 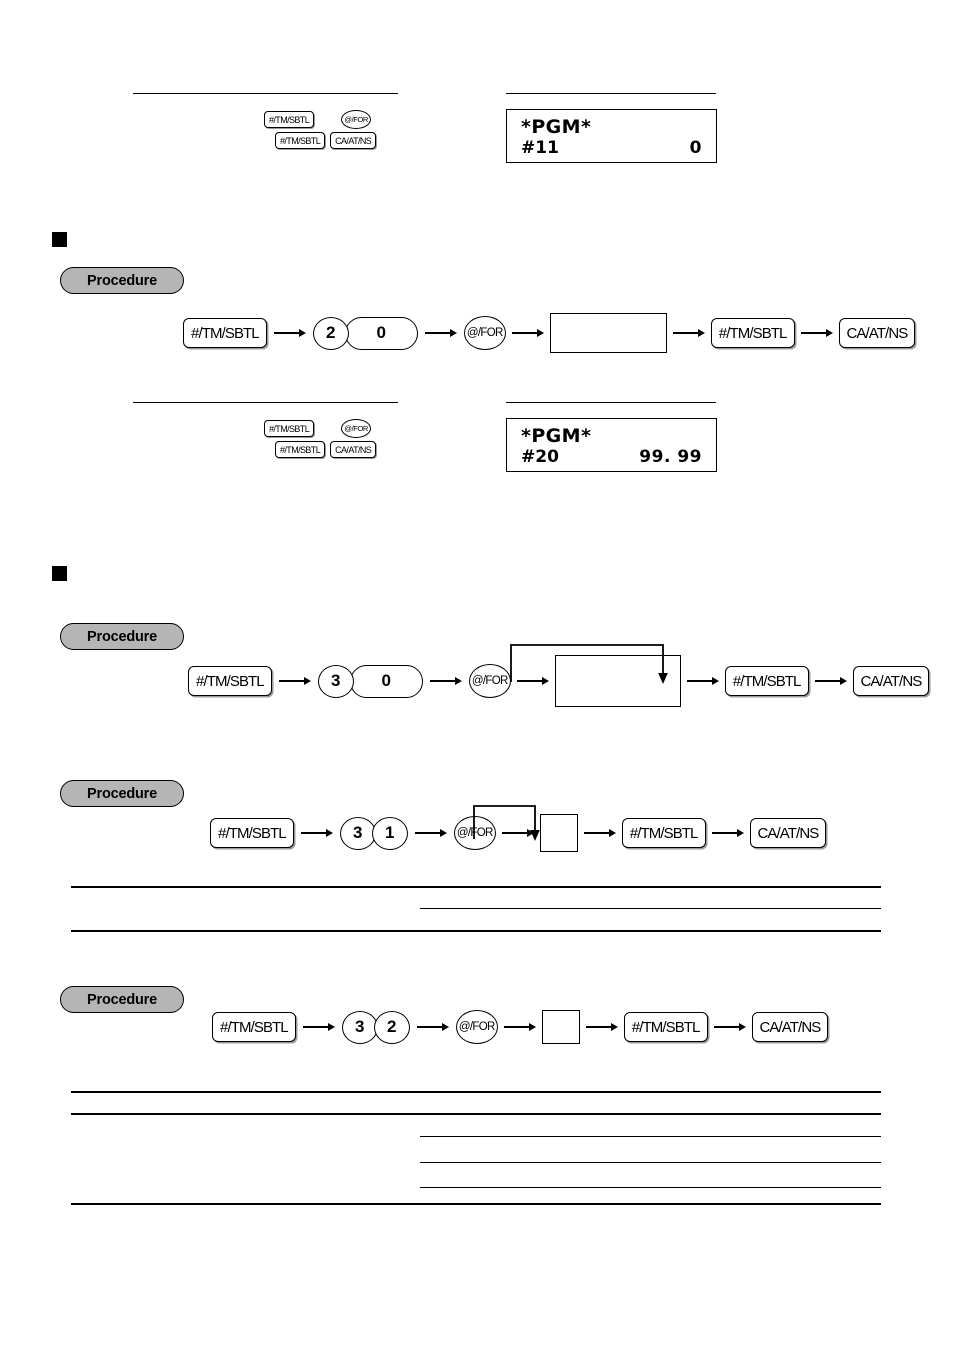 What do you see at coordinates (476, 887) in the screenshot?
I see `table-upper-rule-top` at bounding box center [476, 887].